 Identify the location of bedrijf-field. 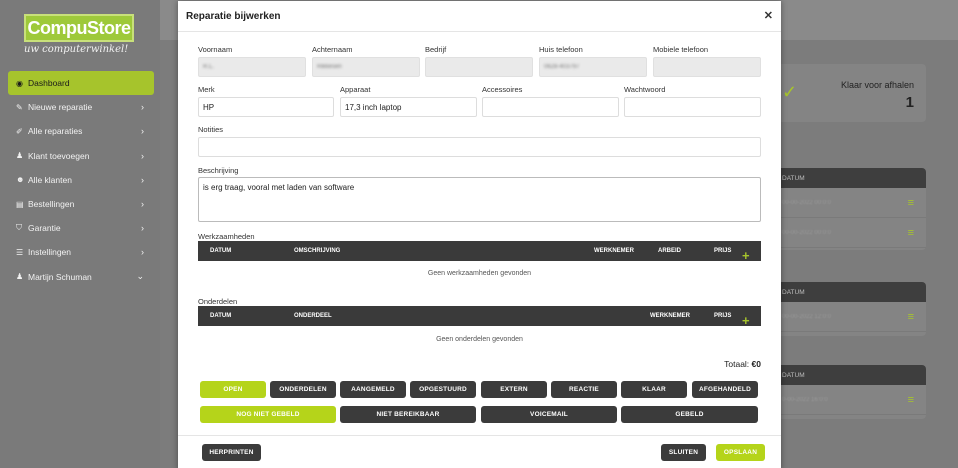
(479, 67).